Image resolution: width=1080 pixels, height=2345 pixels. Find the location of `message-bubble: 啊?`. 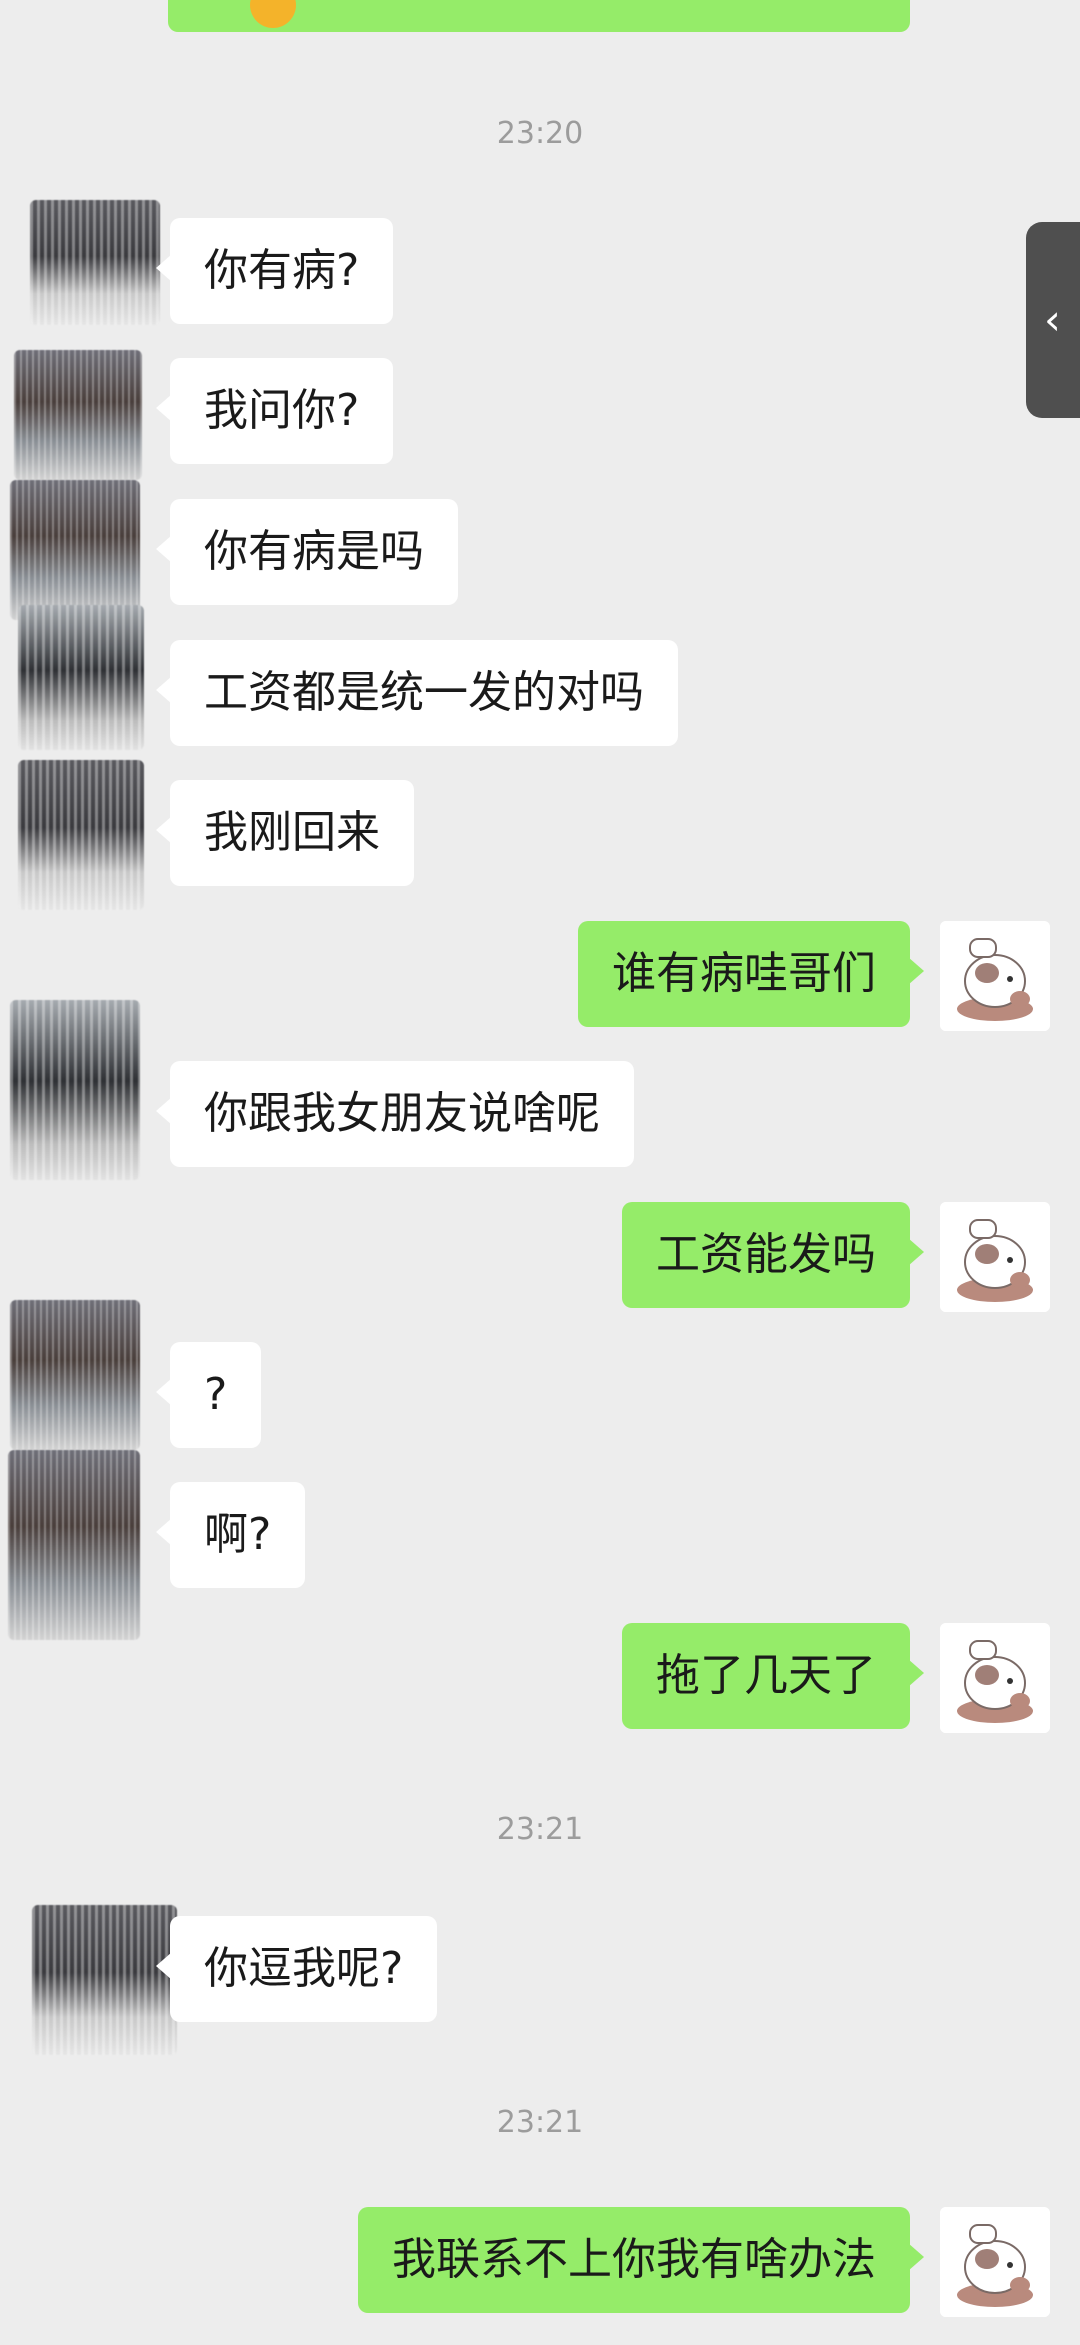

message-bubble: 啊? is located at coordinates (230, 1535).